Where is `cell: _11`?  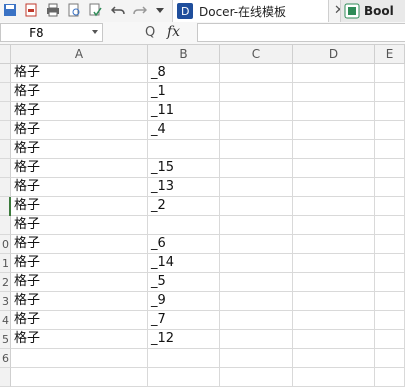 cell: _11 is located at coordinates (184, 111).